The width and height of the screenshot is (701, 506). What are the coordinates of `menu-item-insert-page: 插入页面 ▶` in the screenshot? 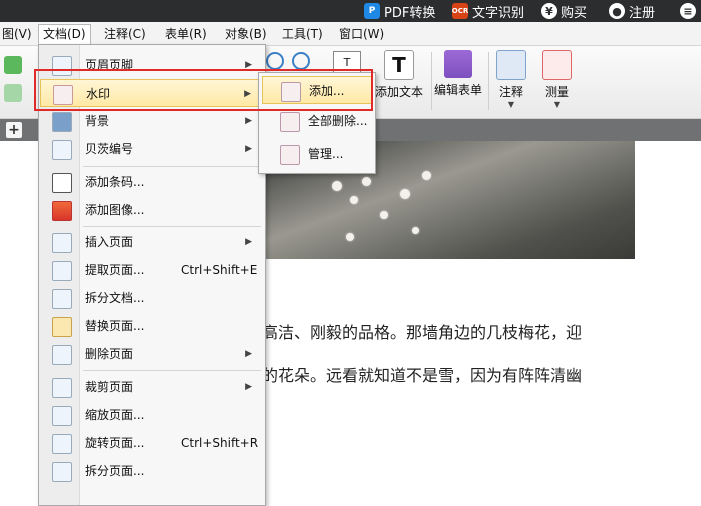 It's located at (152, 242).